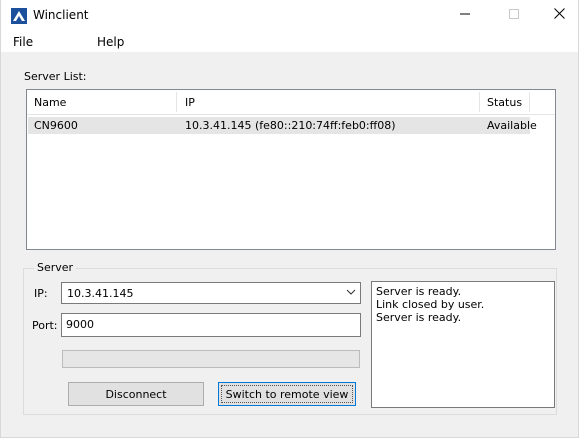 This screenshot has width=579, height=438. Describe the element at coordinates (23, 42) in the screenshot. I see `menu-file: File` at that location.